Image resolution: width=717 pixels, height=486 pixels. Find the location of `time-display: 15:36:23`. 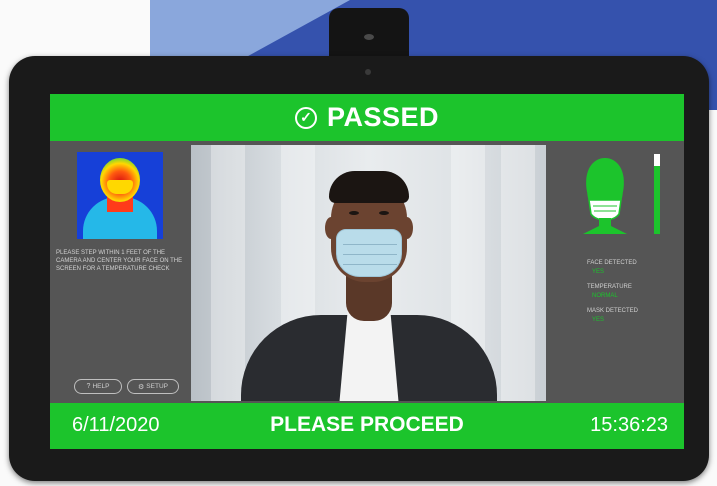

time-display: 15:36:23 is located at coordinates (629, 425).